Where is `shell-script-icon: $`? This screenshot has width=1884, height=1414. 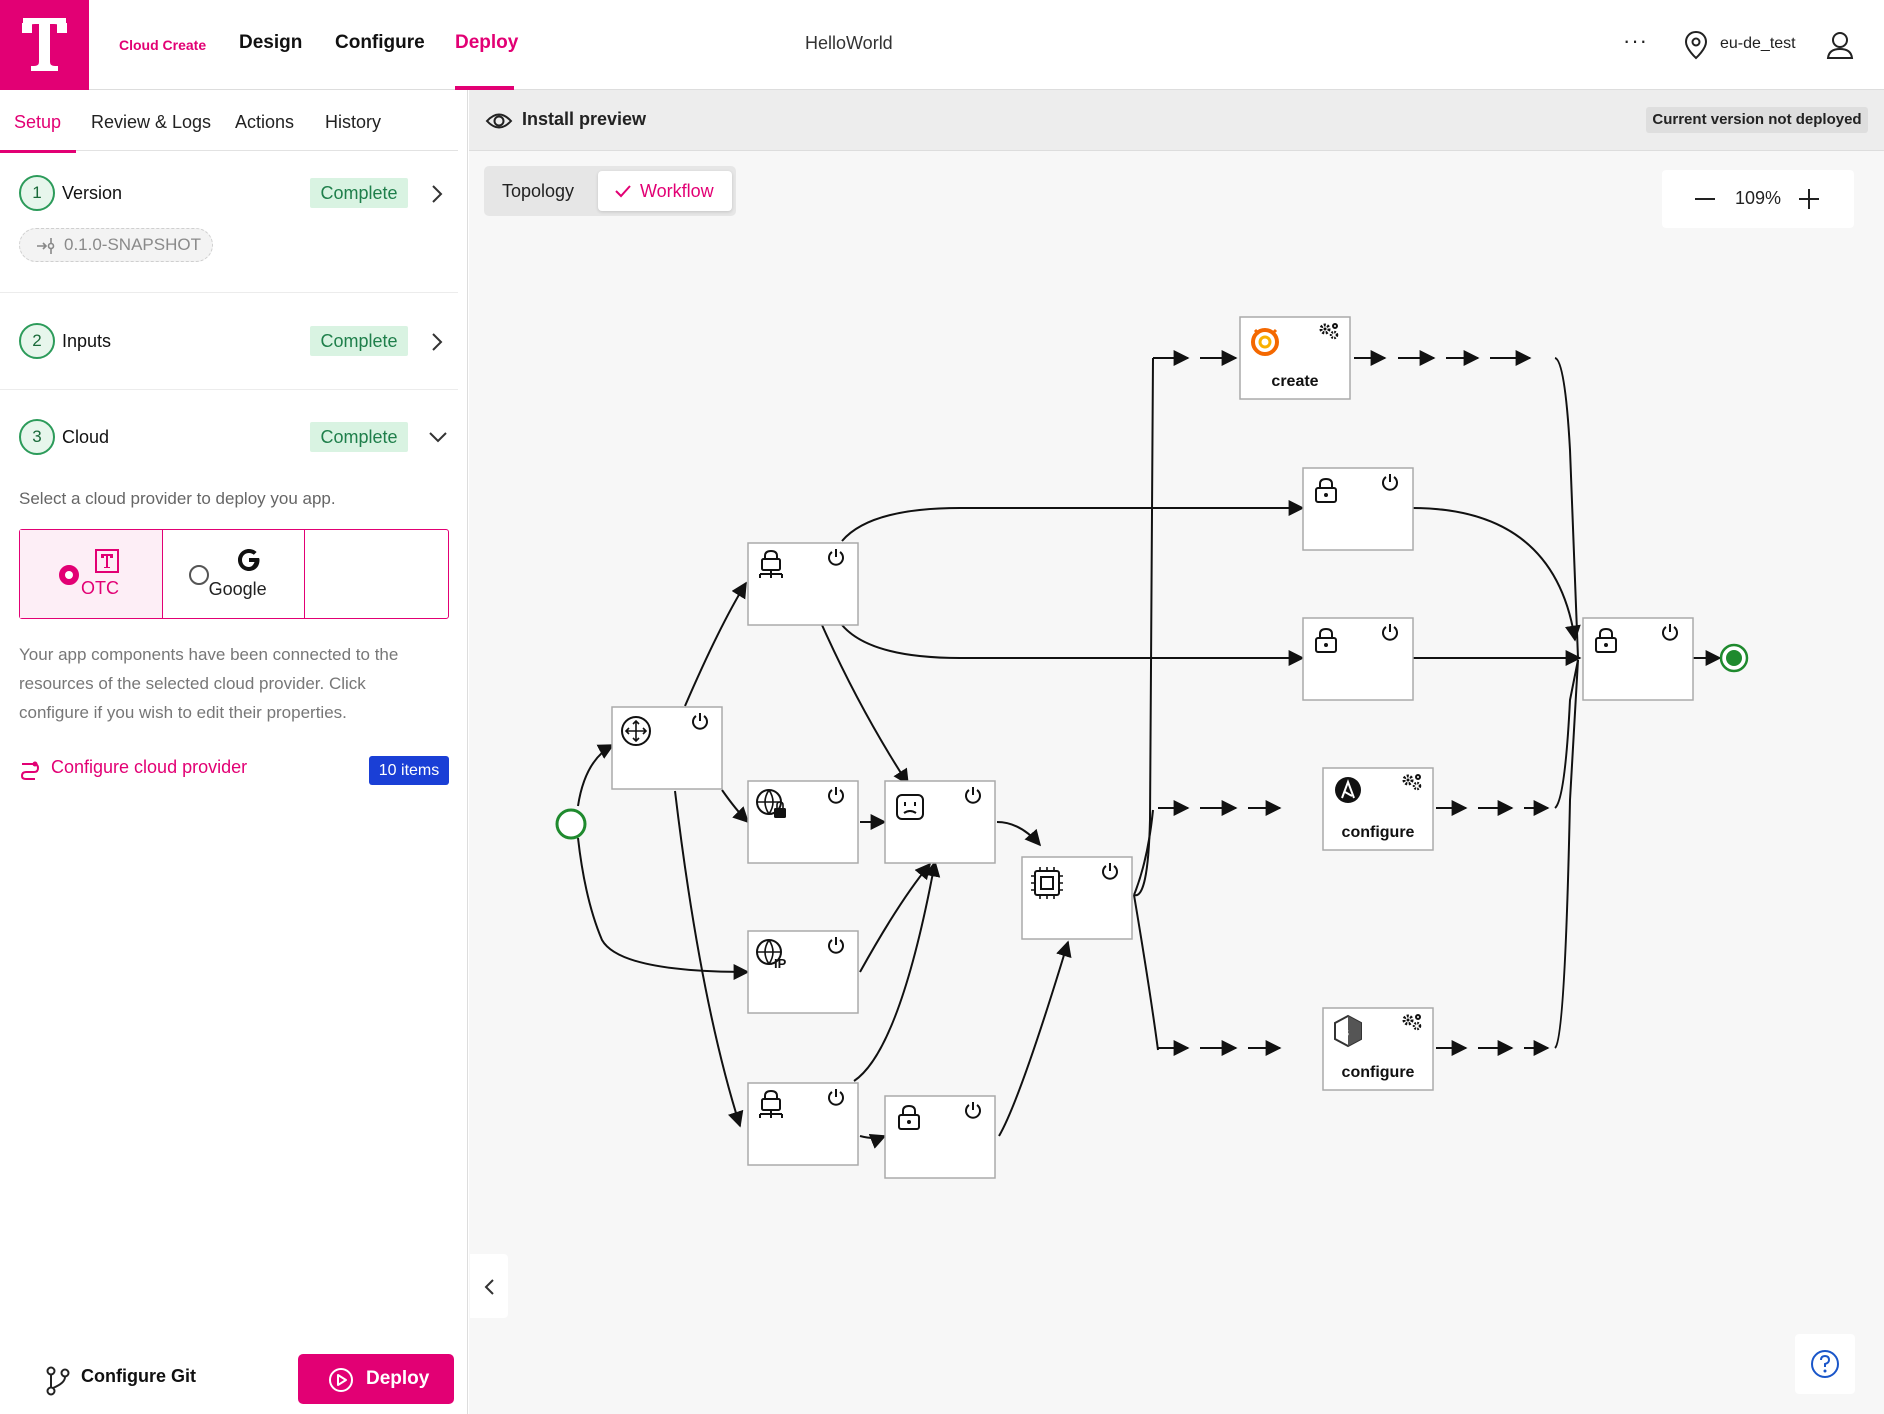 shell-script-icon: $ is located at coordinates (1348, 1031).